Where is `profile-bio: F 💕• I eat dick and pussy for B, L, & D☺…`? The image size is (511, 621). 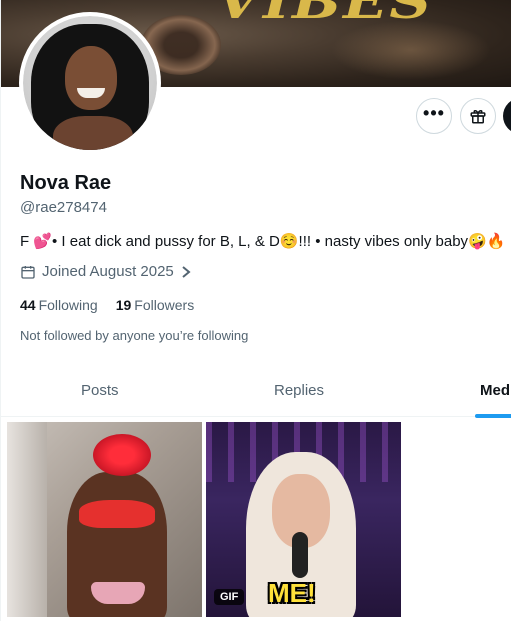 profile-bio: F 💕• I eat dick and pussy for B, L, & D☺… is located at coordinates (263, 241).